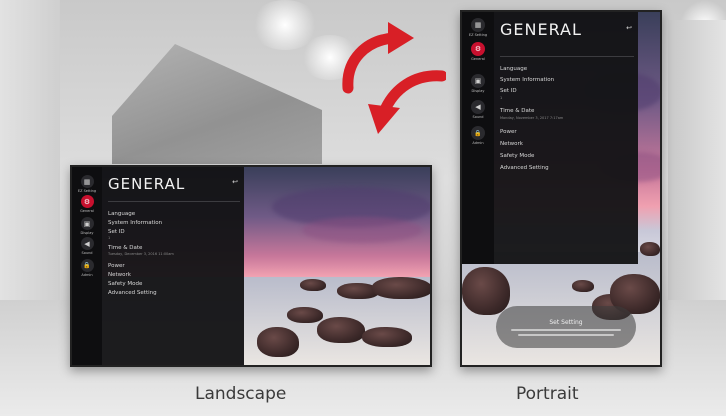 The height and width of the screenshot is (416, 726). I want to click on notification-toast: Set Setting, so click(566, 327).